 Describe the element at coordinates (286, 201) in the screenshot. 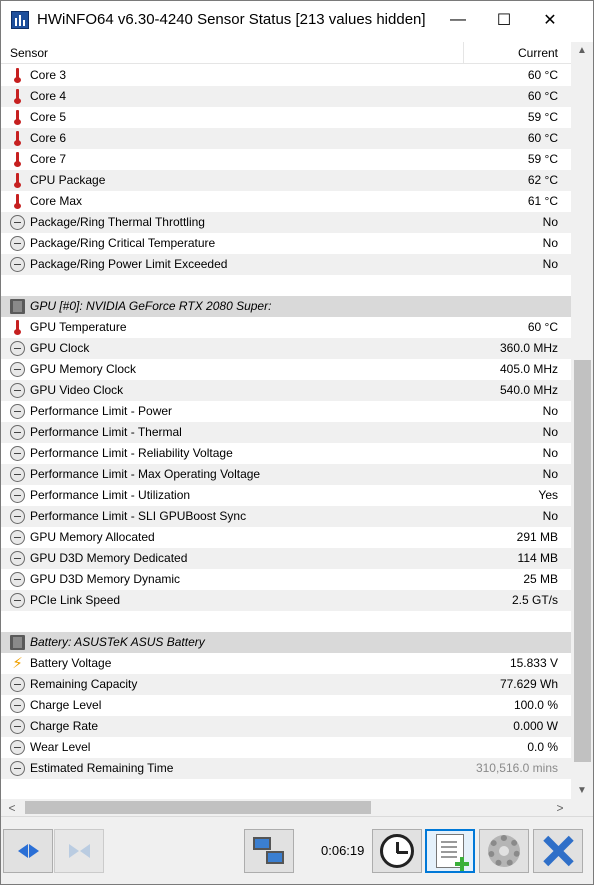

I see `sensor-row: Core Max 61 °C` at that location.